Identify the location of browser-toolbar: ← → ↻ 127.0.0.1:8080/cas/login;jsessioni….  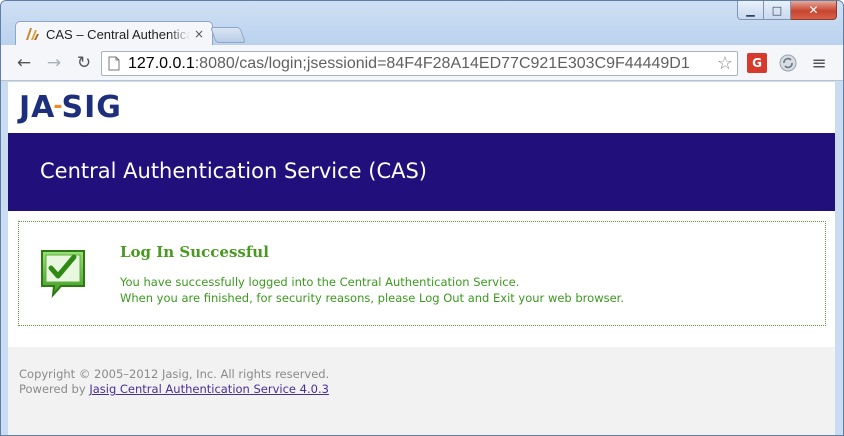
(422, 63).